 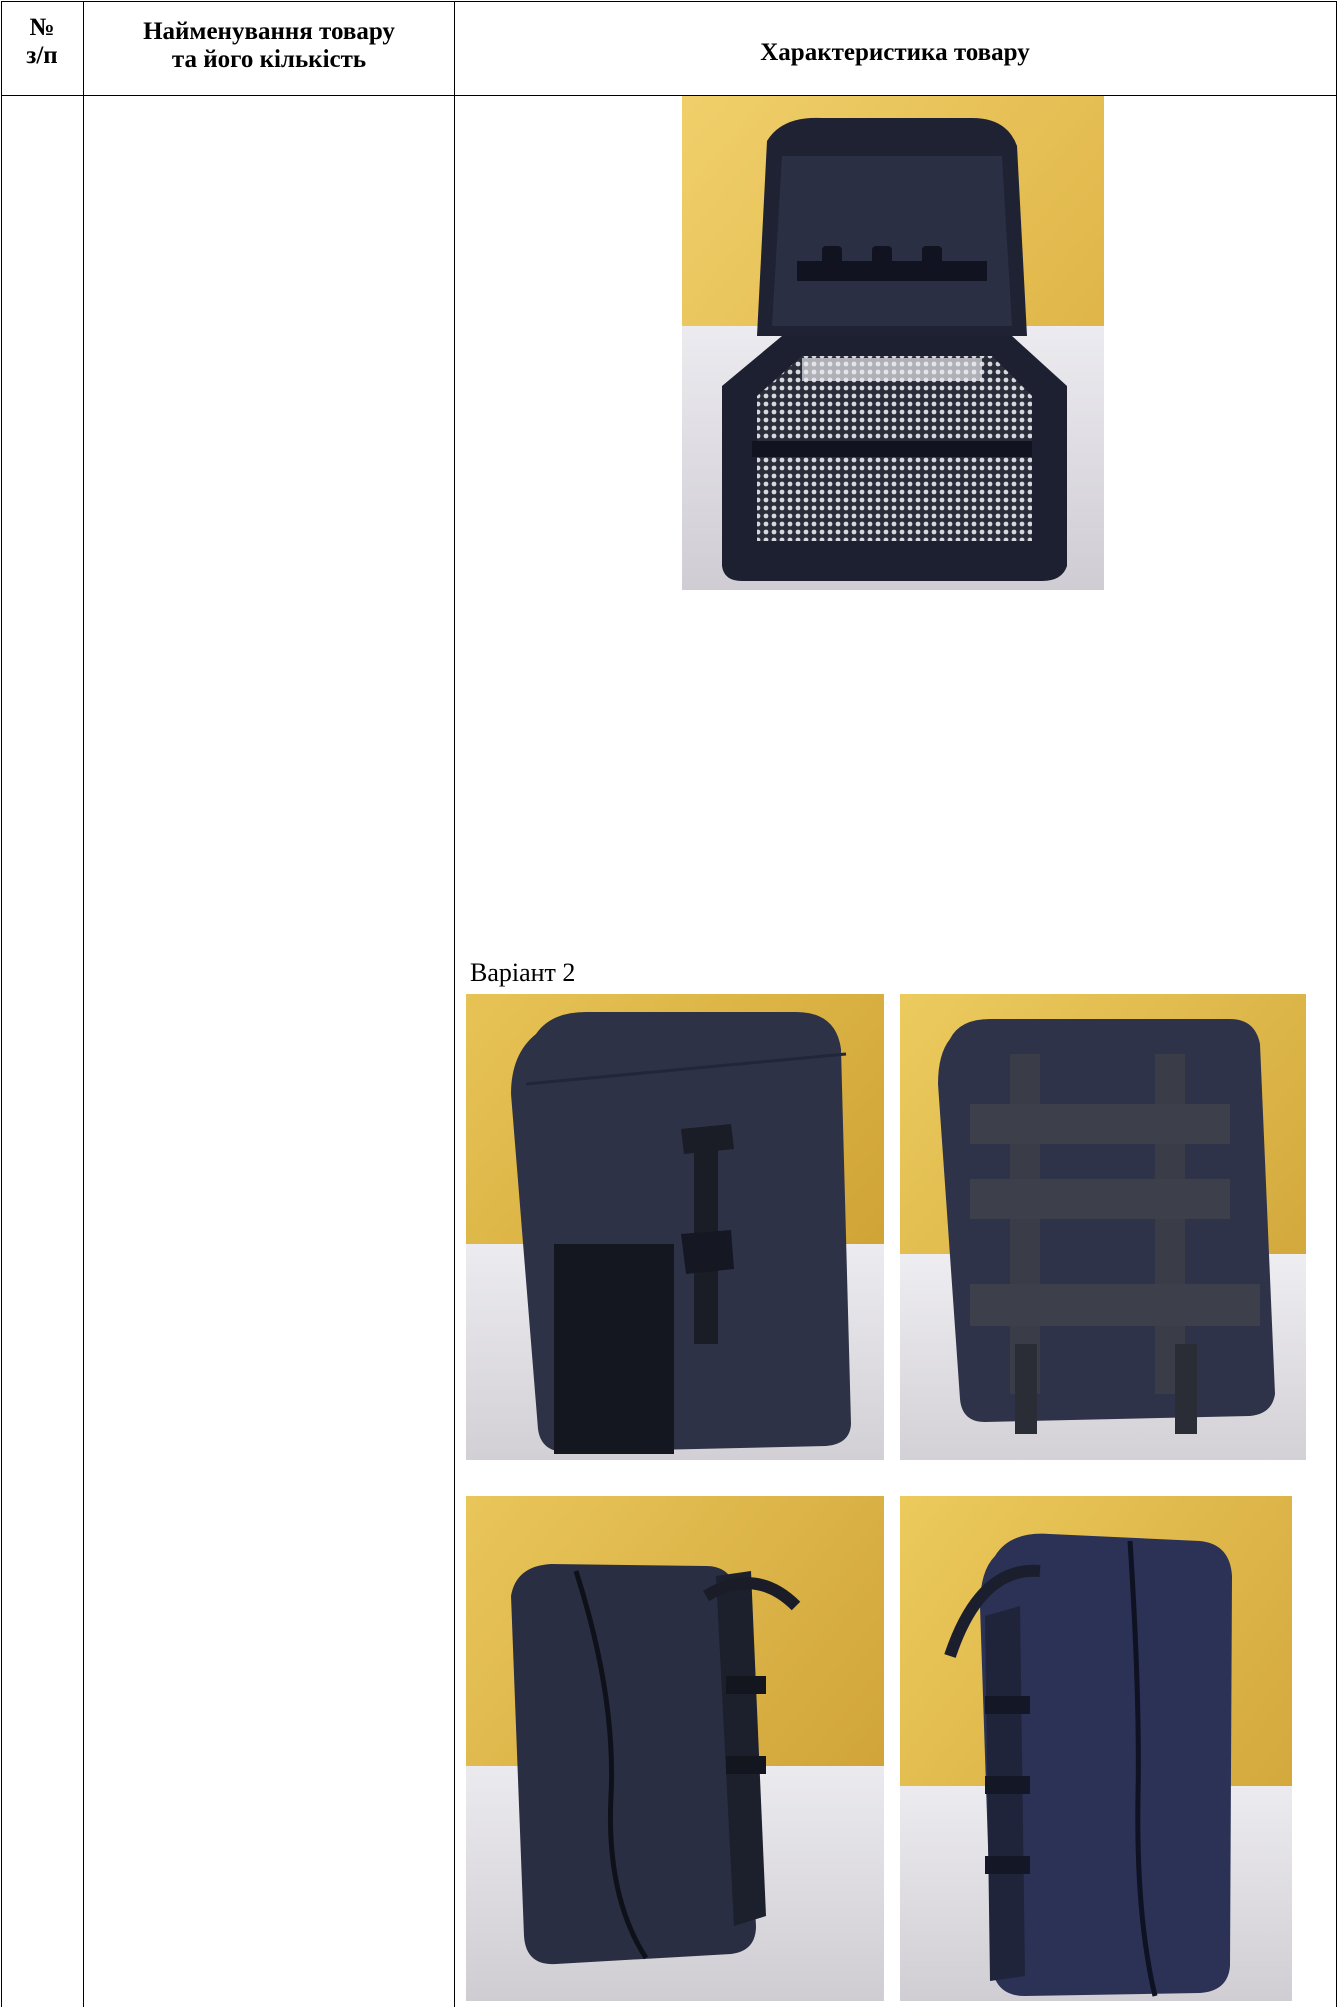 What do you see at coordinates (1103, 1227) in the screenshot?
I see `pouch-back-molle-photo` at bounding box center [1103, 1227].